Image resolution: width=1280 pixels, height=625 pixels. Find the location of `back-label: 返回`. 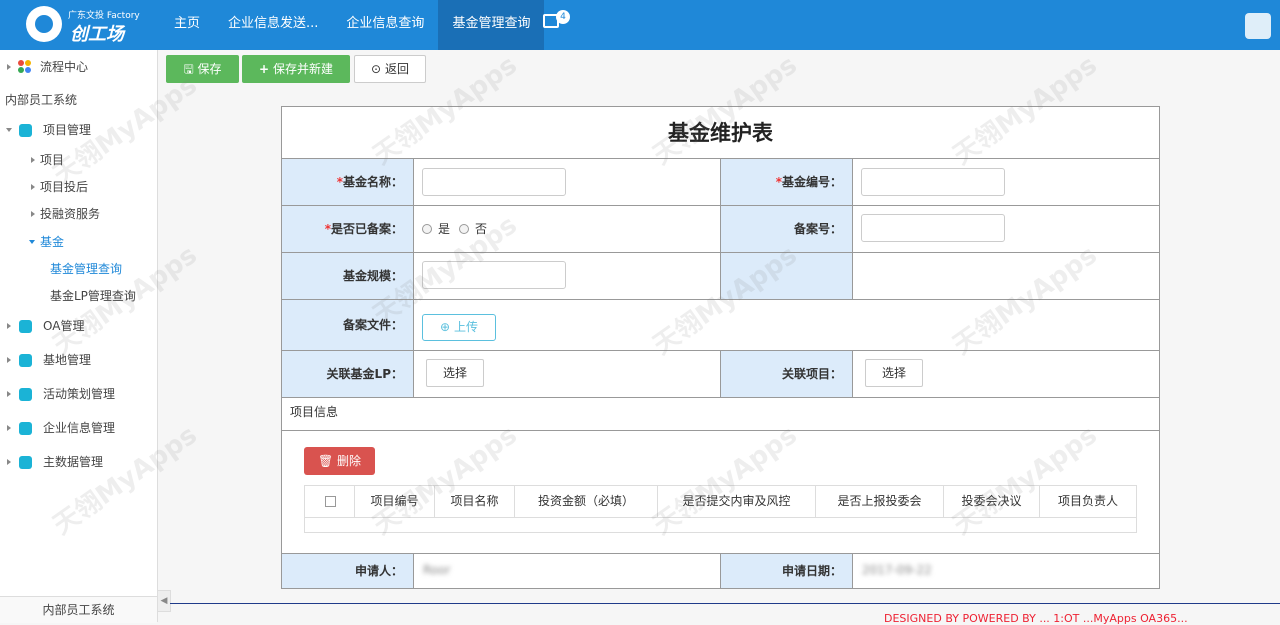

back-label: 返回 is located at coordinates (396, 69).